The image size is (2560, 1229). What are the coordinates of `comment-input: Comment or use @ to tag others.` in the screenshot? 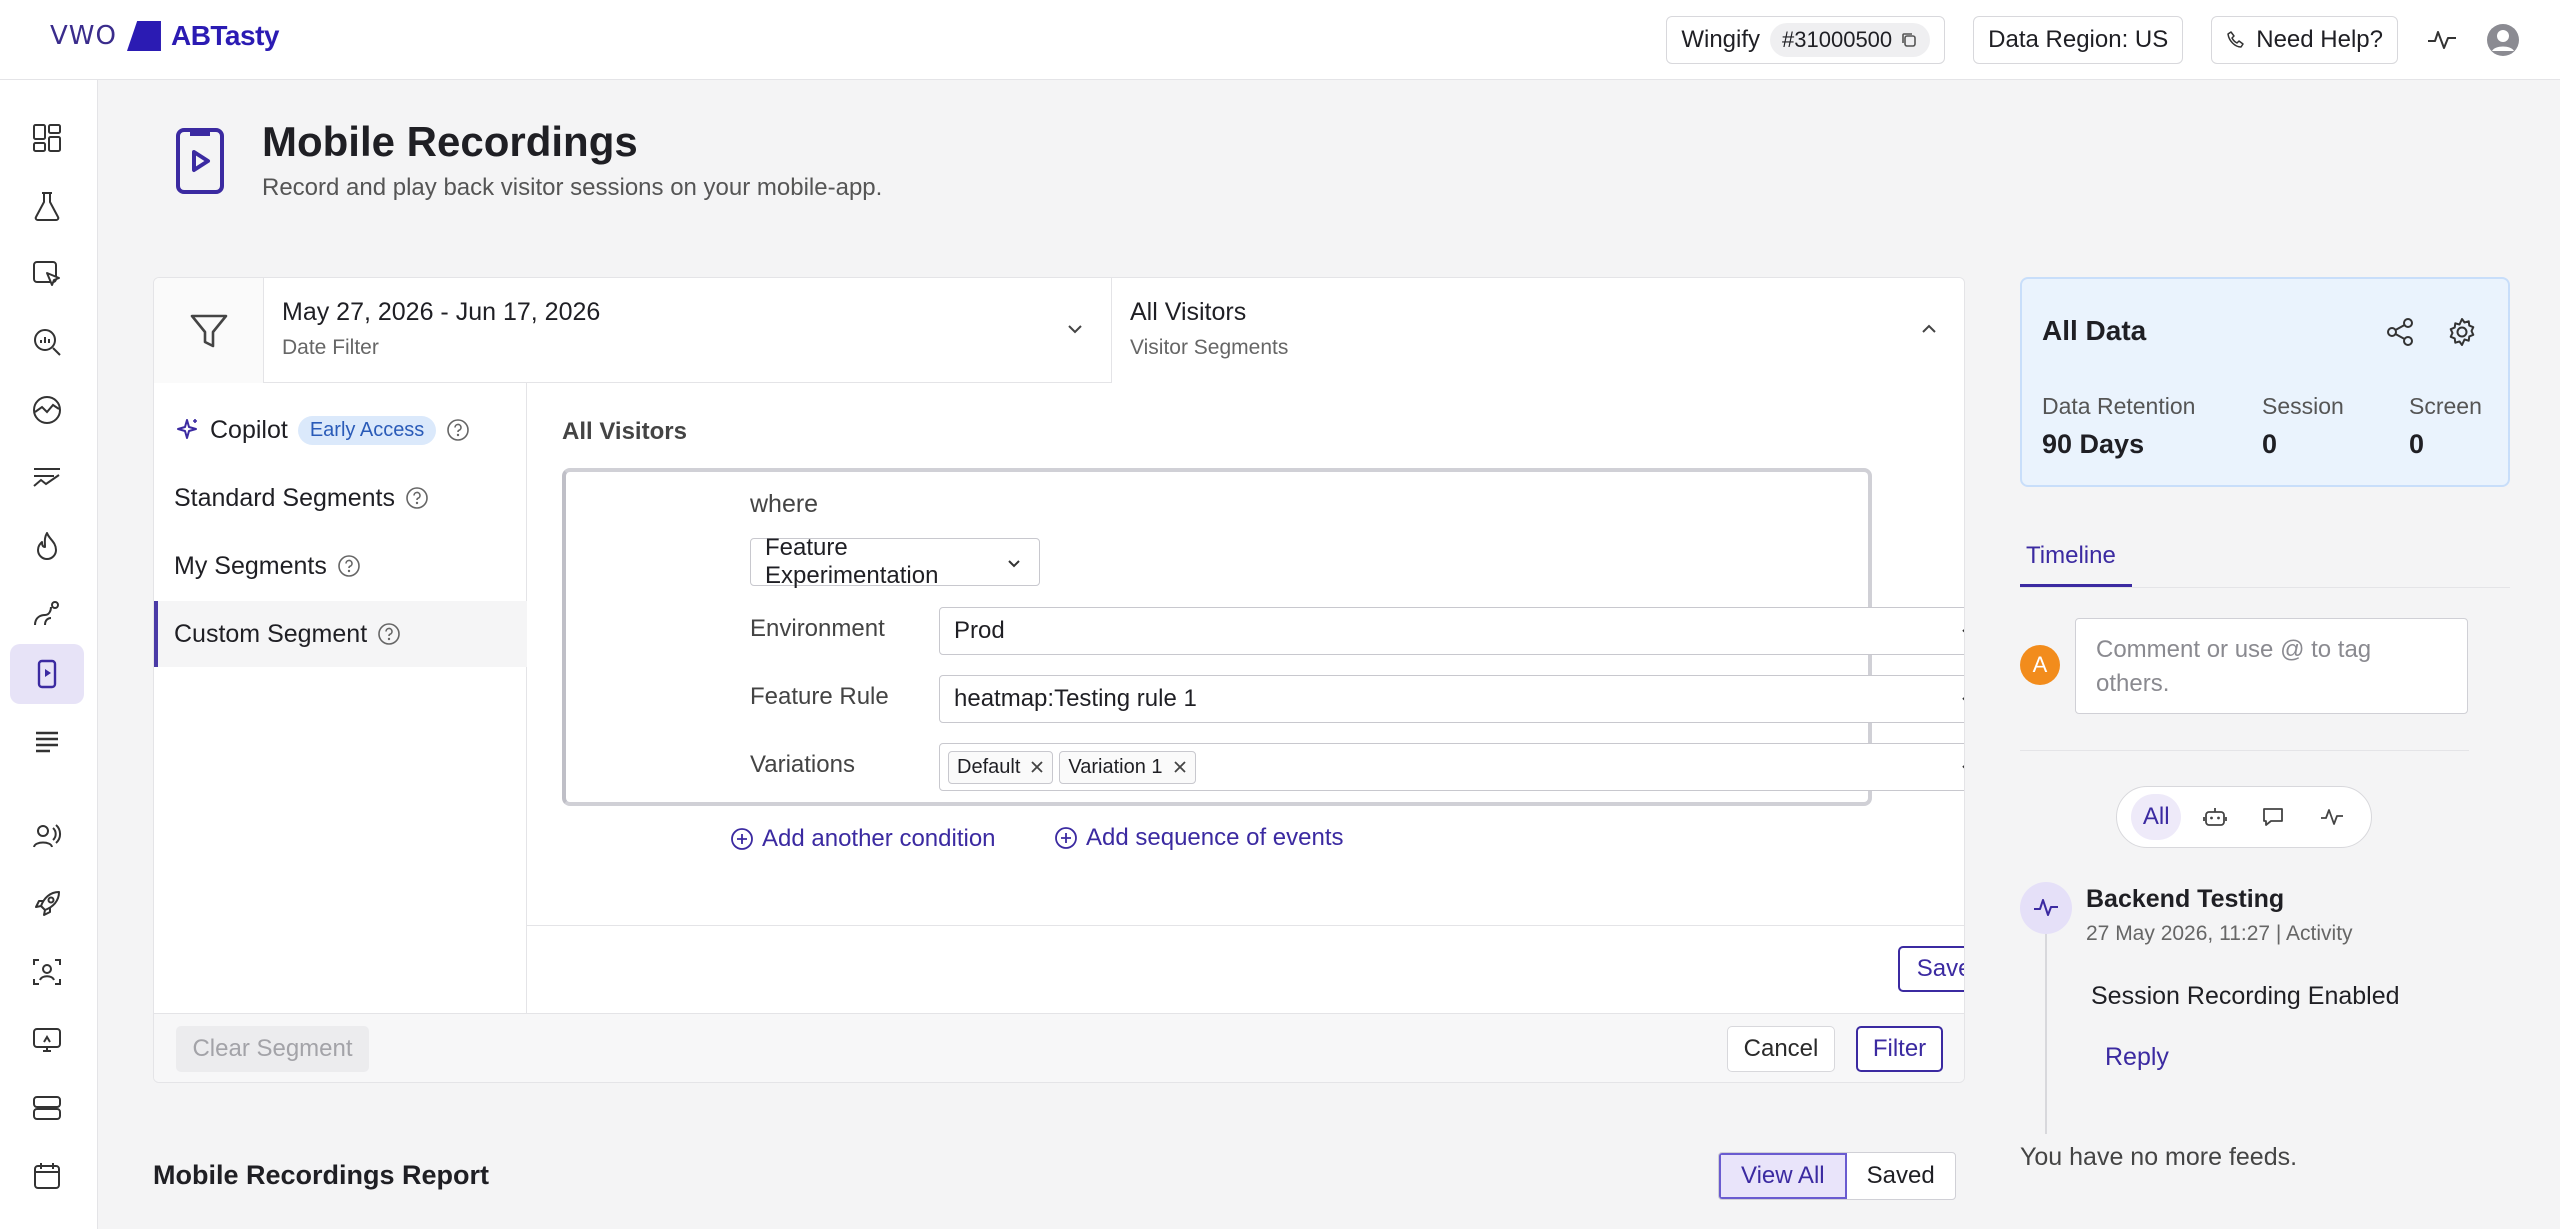 It's located at (2271, 666).